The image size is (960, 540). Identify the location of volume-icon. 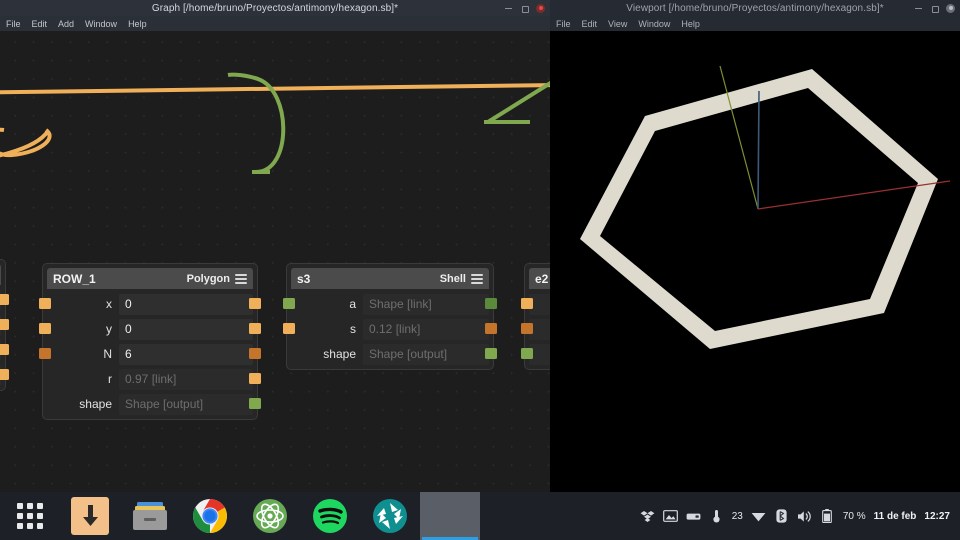
(804, 516).